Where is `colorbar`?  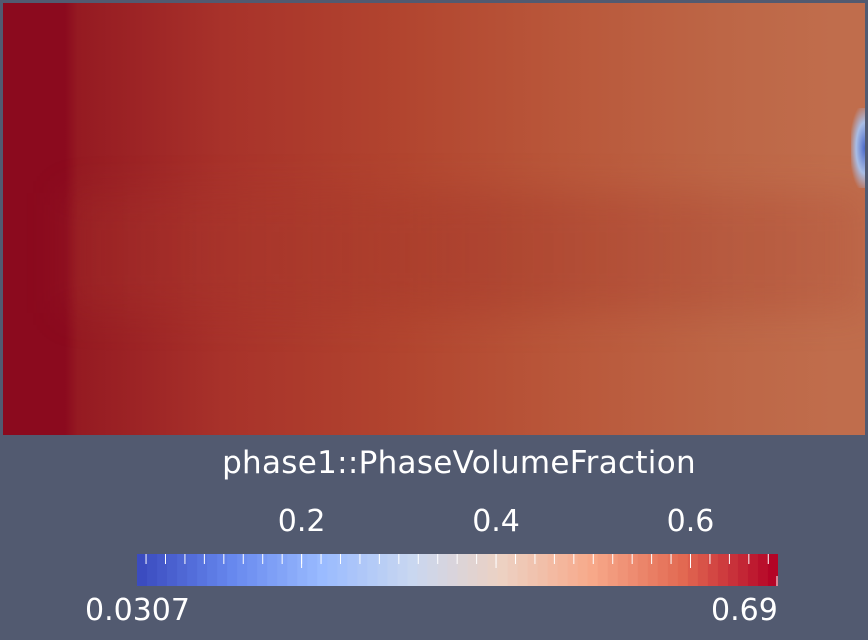 colorbar is located at coordinates (457, 570).